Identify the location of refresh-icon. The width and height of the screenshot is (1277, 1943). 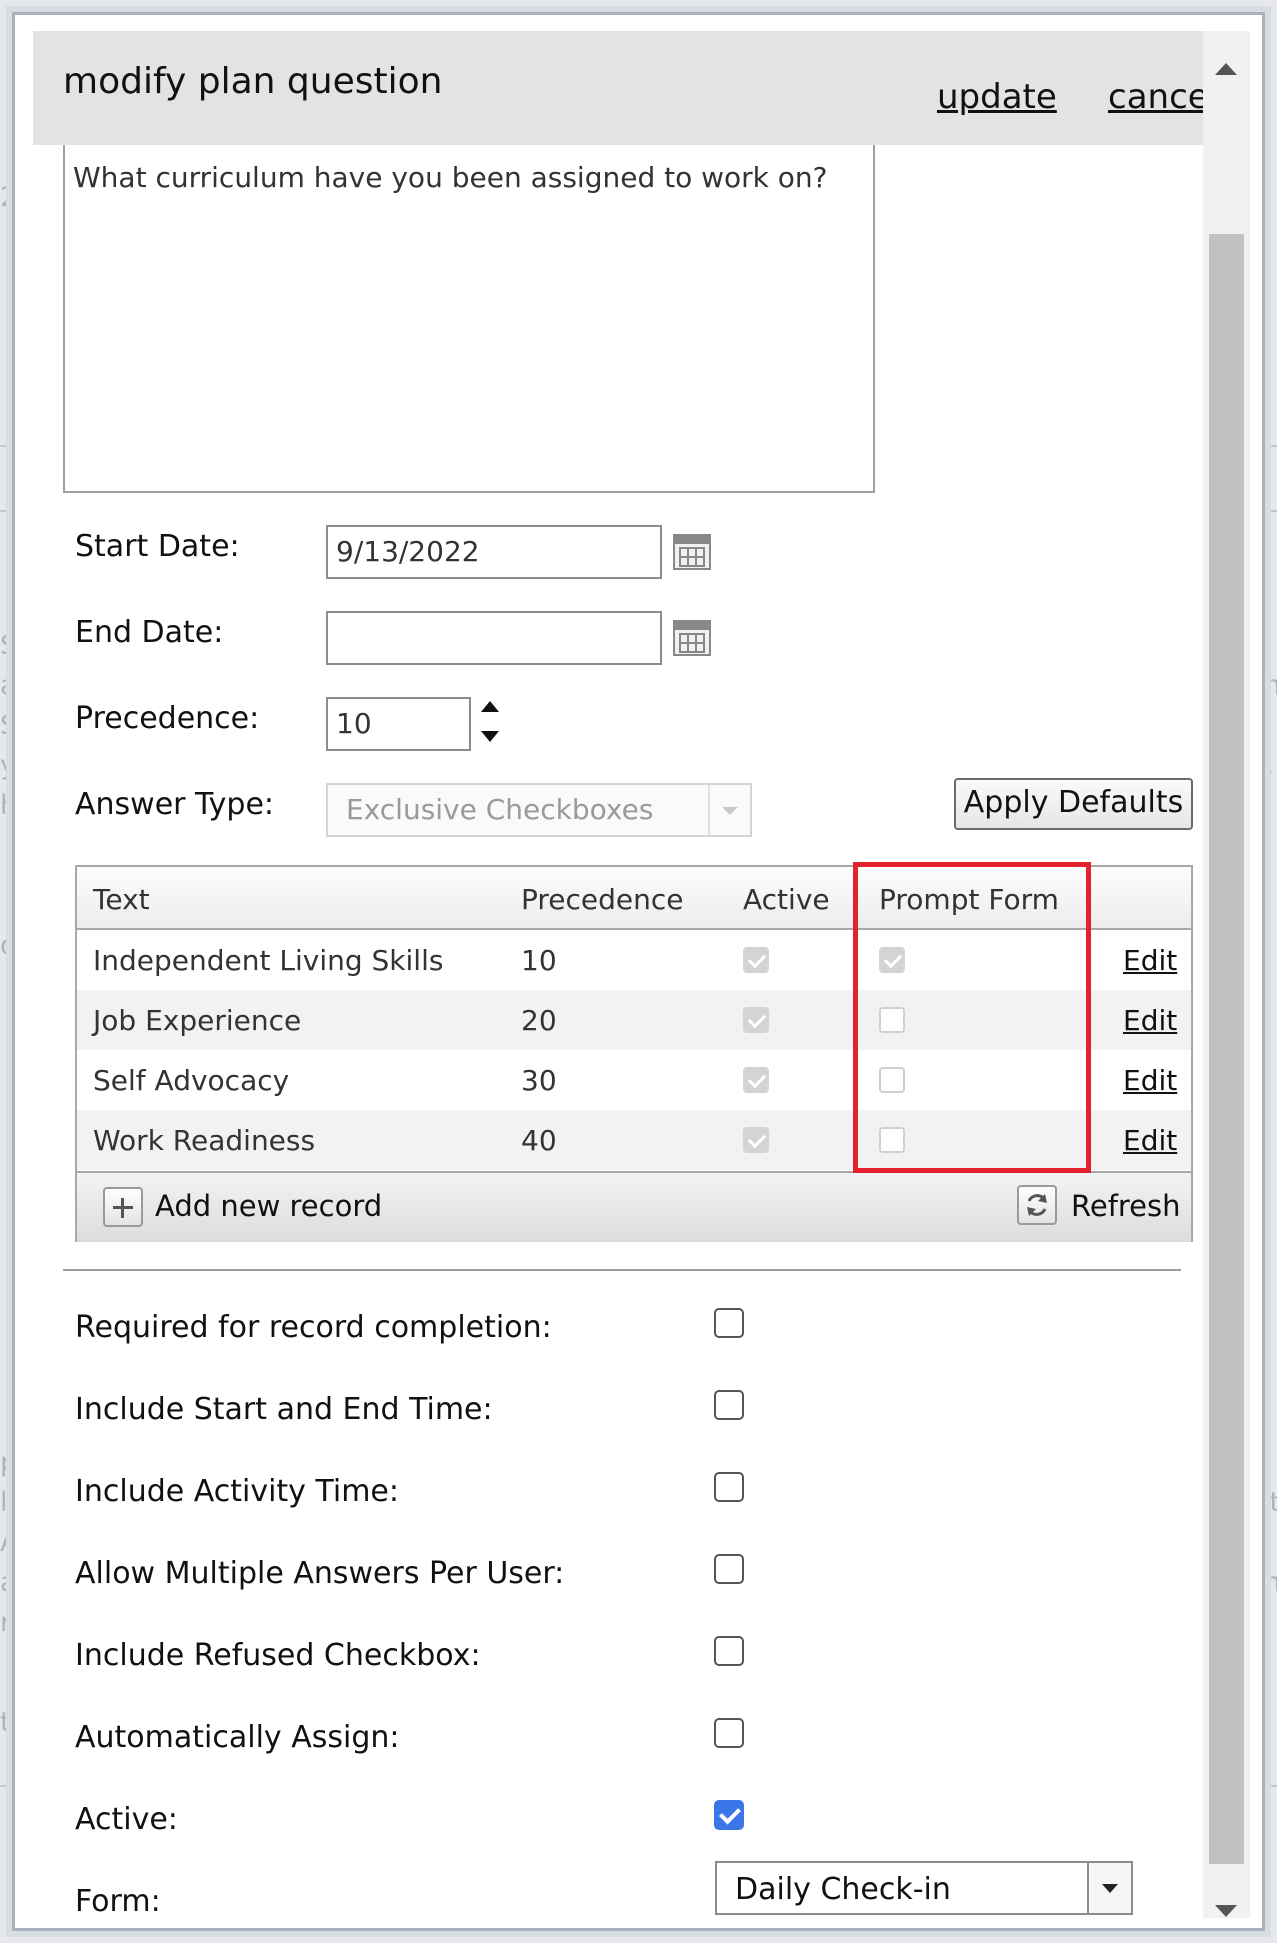
(1037, 1205).